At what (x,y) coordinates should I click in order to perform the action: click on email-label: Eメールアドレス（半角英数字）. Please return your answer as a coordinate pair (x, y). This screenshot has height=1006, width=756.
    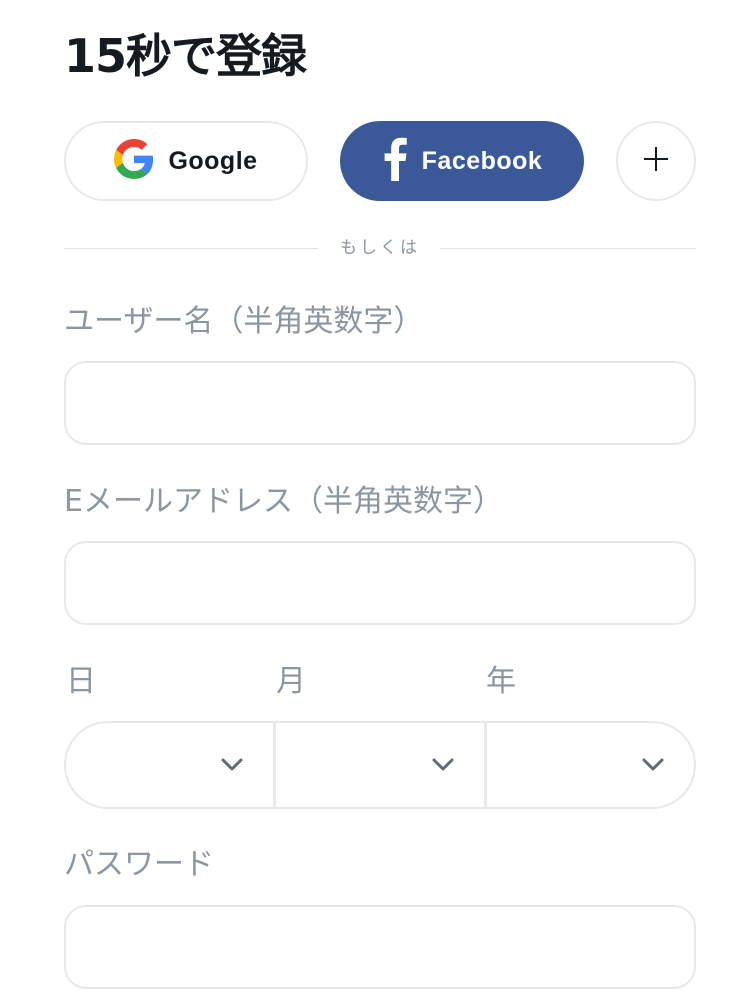
    Looking at the image, I should click on (283, 501).